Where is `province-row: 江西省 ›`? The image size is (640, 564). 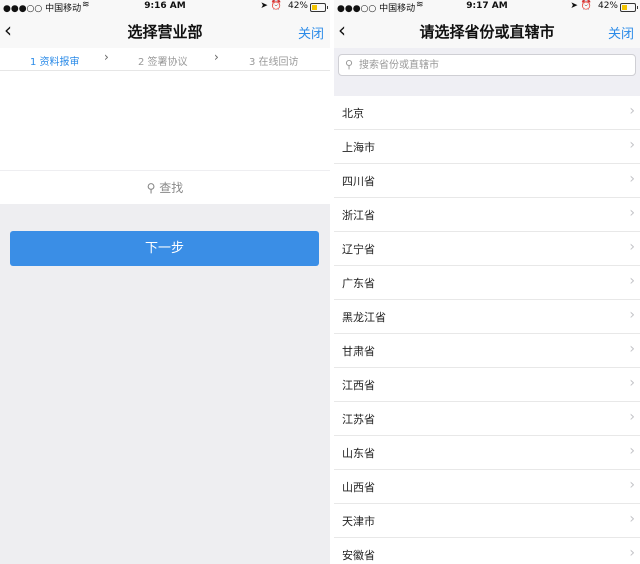 province-row: 江西省 › is located at coordinates (487, 385).